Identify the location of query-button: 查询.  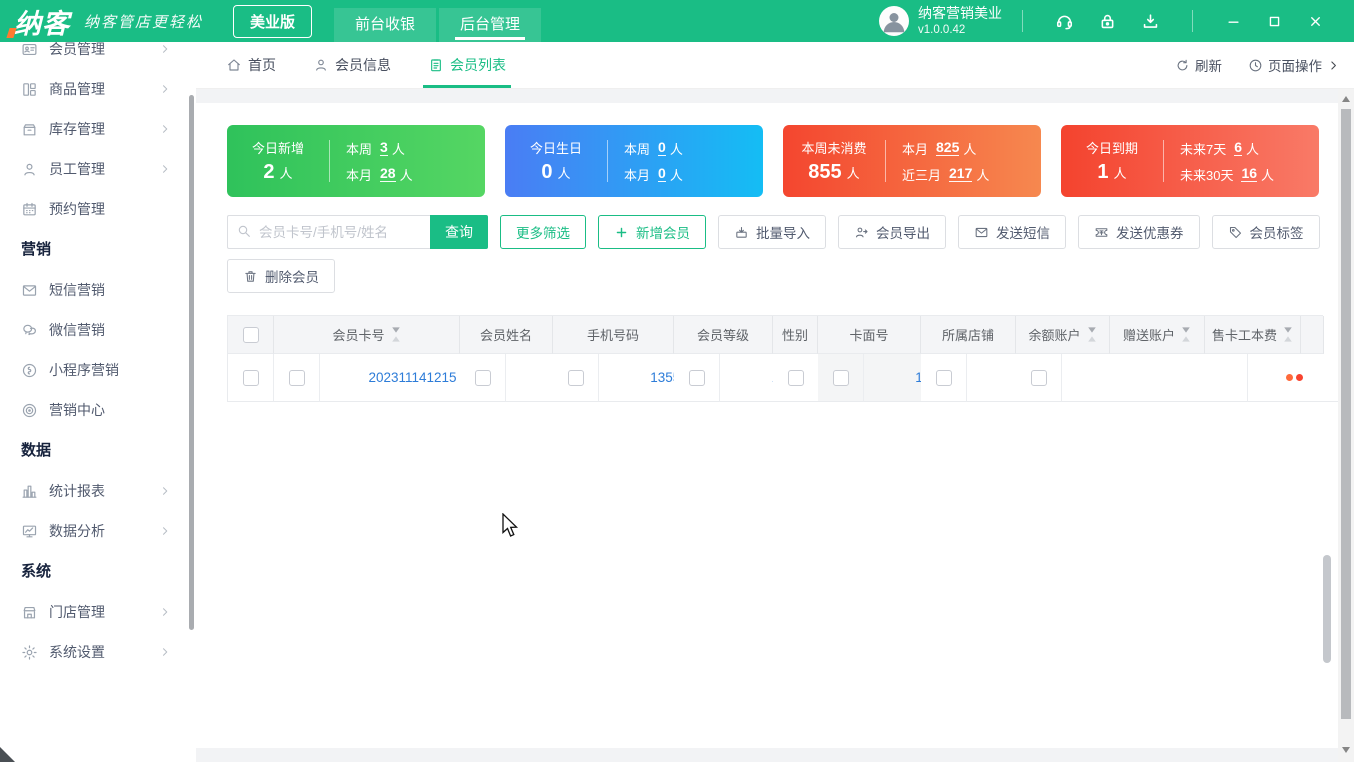
(459, 232).